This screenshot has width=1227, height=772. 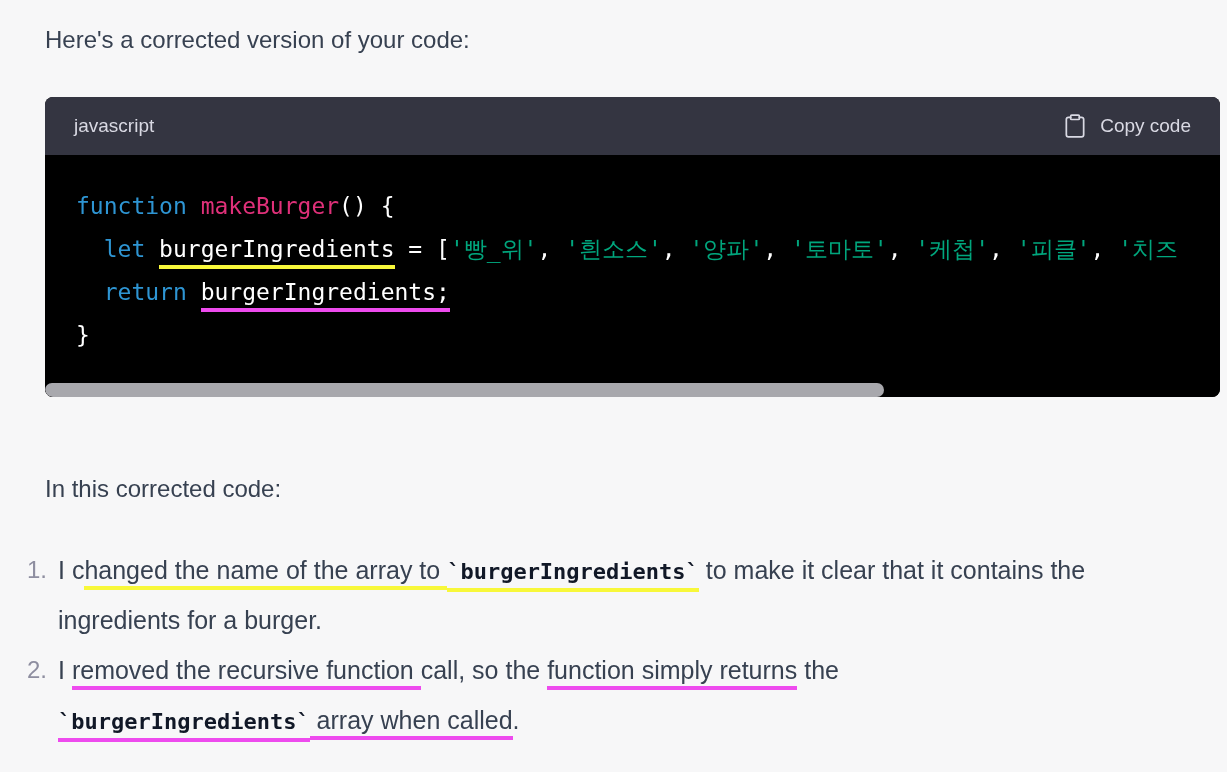 What do you see at coordinates (258, 40) in the screenshot?
I see `intro-text: Here's a corrected version of your code:` at bounding box center [258, 40].